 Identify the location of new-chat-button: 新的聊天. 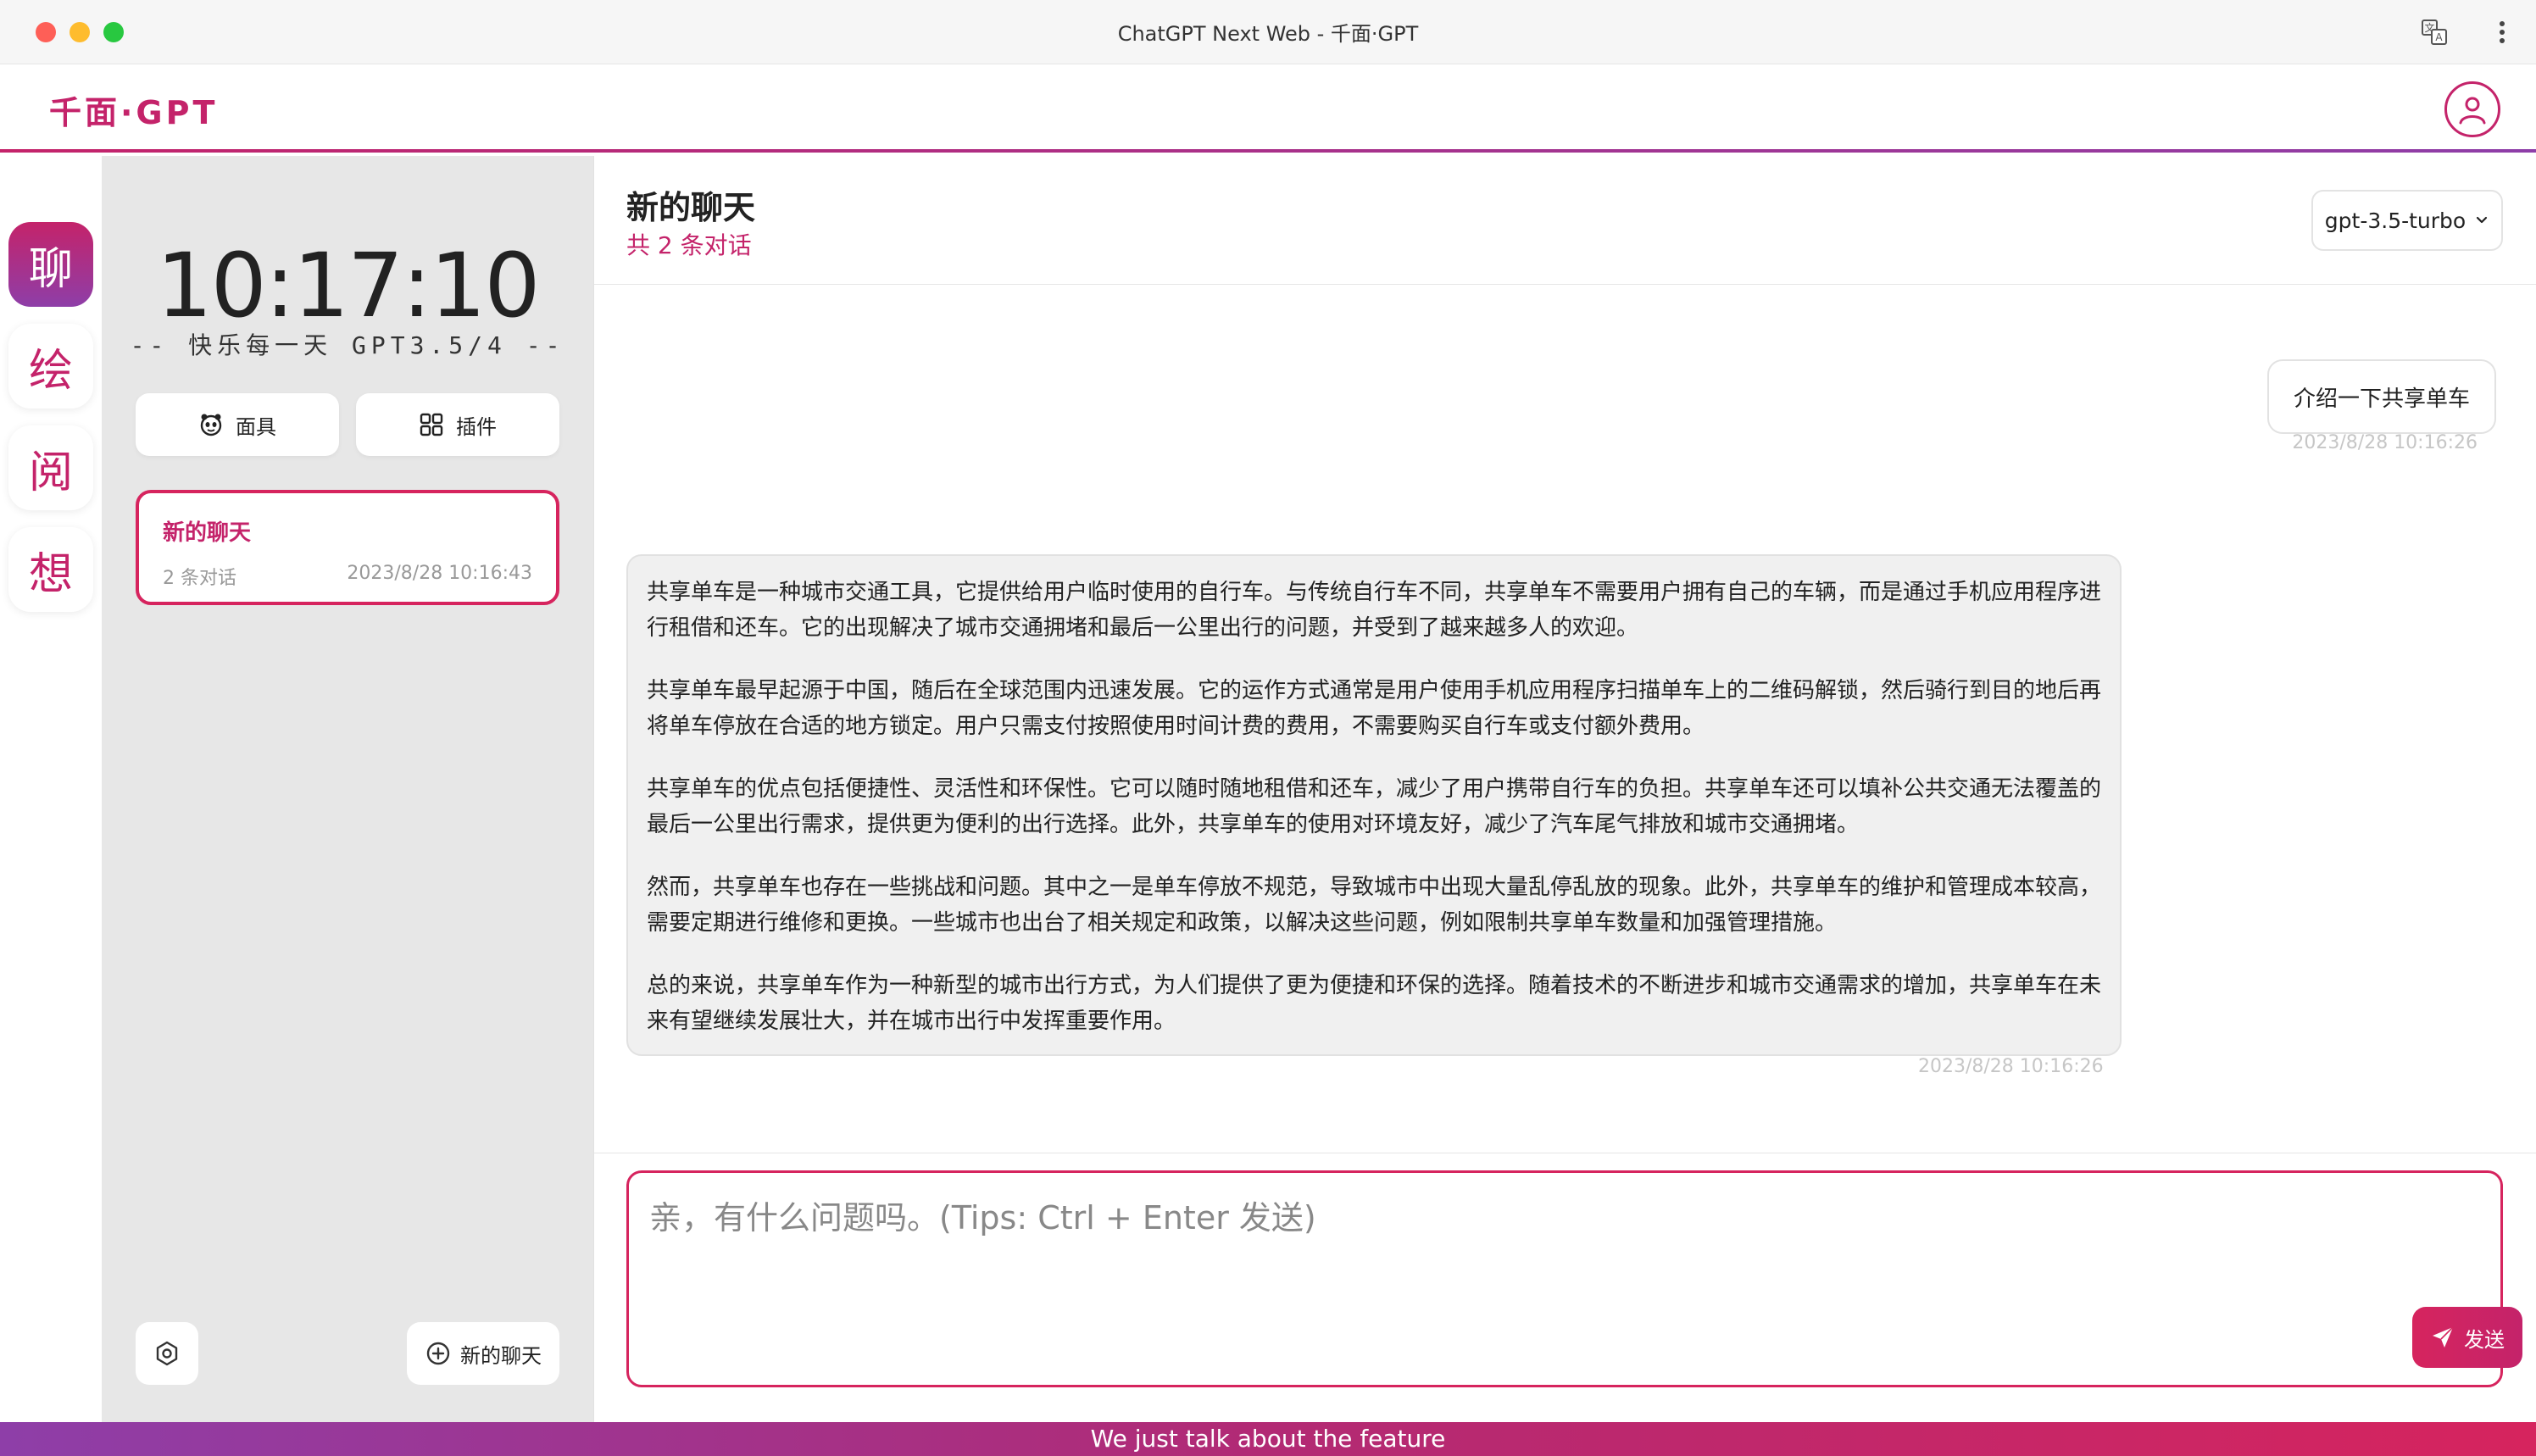
(483, 1354).